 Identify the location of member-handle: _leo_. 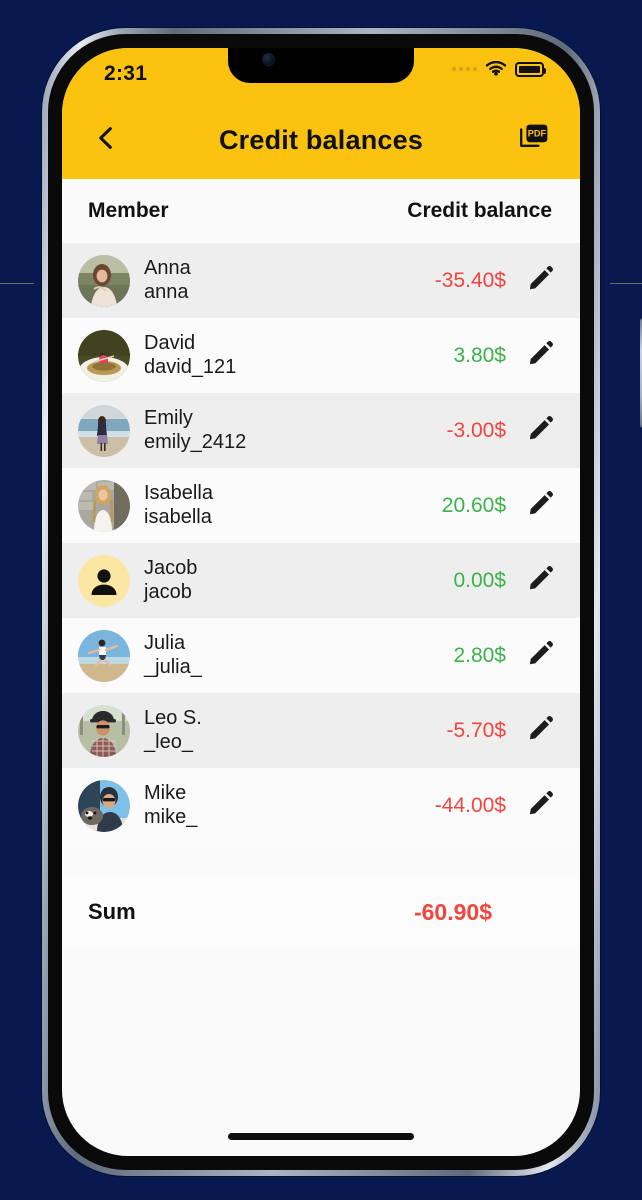
(168, 741).